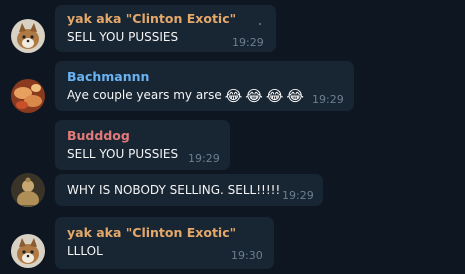 The image size is (465, 274). What do you see at coordinates (28, 96) in the screenshot?
I see `food-avatar-icon` at bounding box center [28, 96].